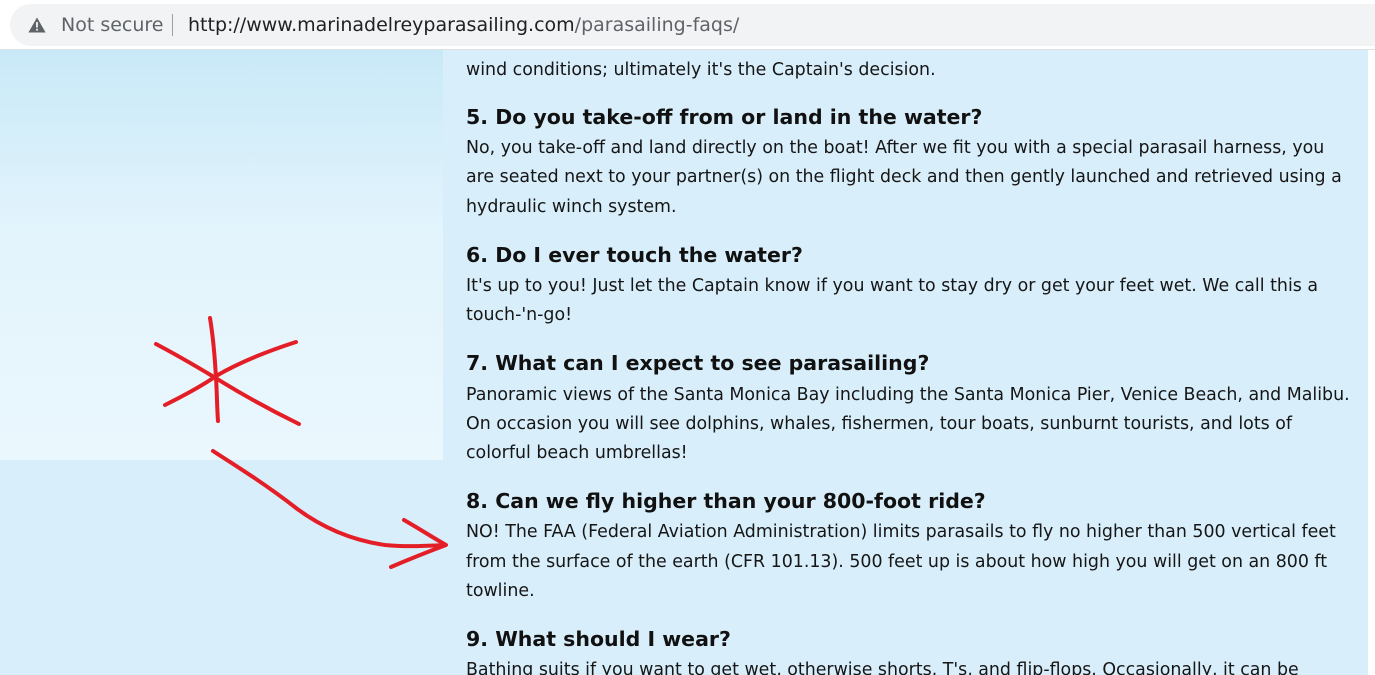 The height and width of the screenshot is (675, 1375). Describe the element at coordinates (37, 25) in the screenshot. I see `warning-triangle-icon` at that location.